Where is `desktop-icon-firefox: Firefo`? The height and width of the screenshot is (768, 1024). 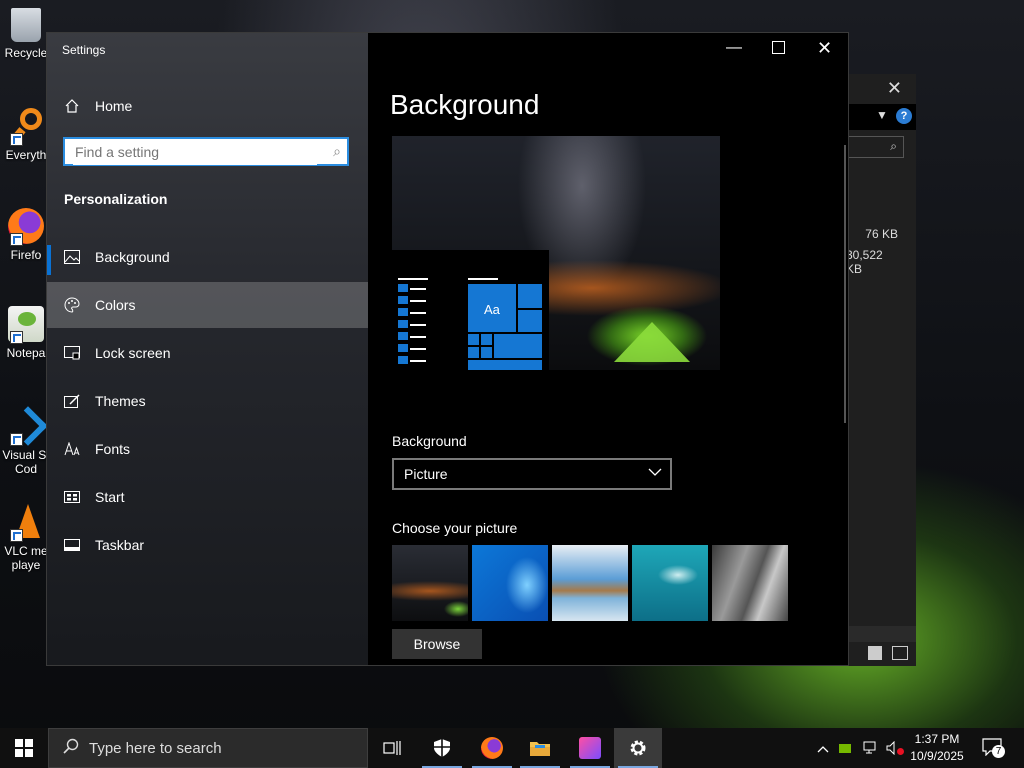
desktop-icon-firefox: Firefo is located at coordinates (26, 235).